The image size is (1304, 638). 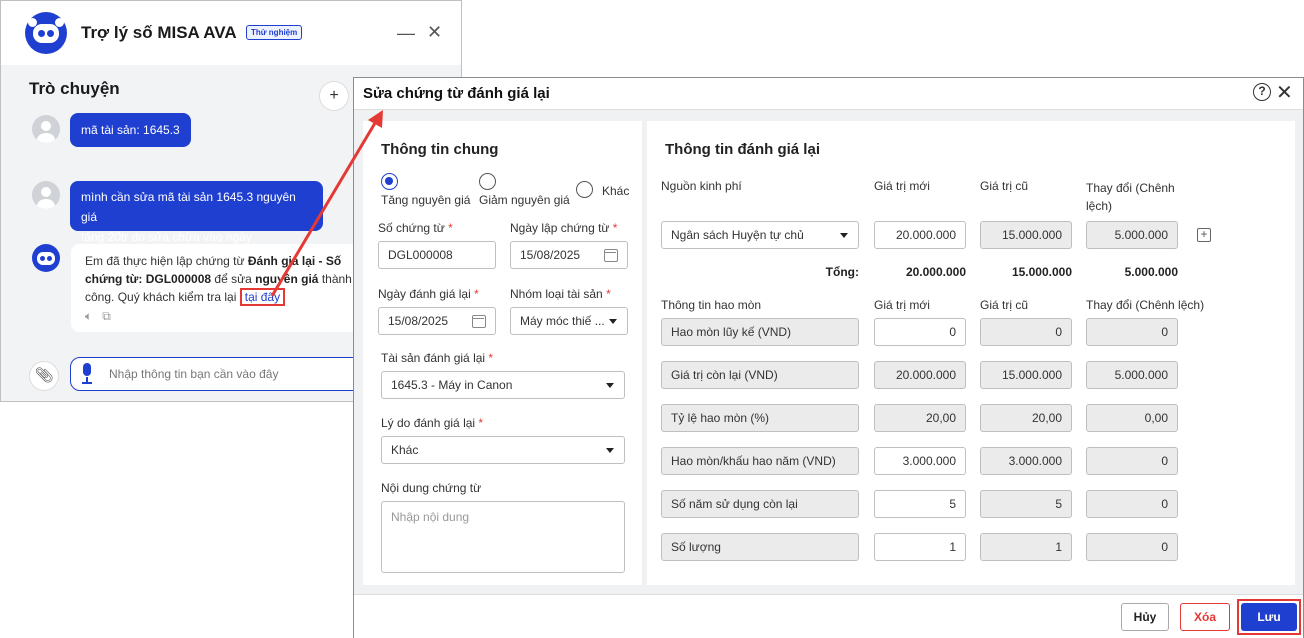 What do you see at coordinates (920, 461) in the screenshot?
I see `wear-row-new: 3.000.000` at bounding box center [920, 461].